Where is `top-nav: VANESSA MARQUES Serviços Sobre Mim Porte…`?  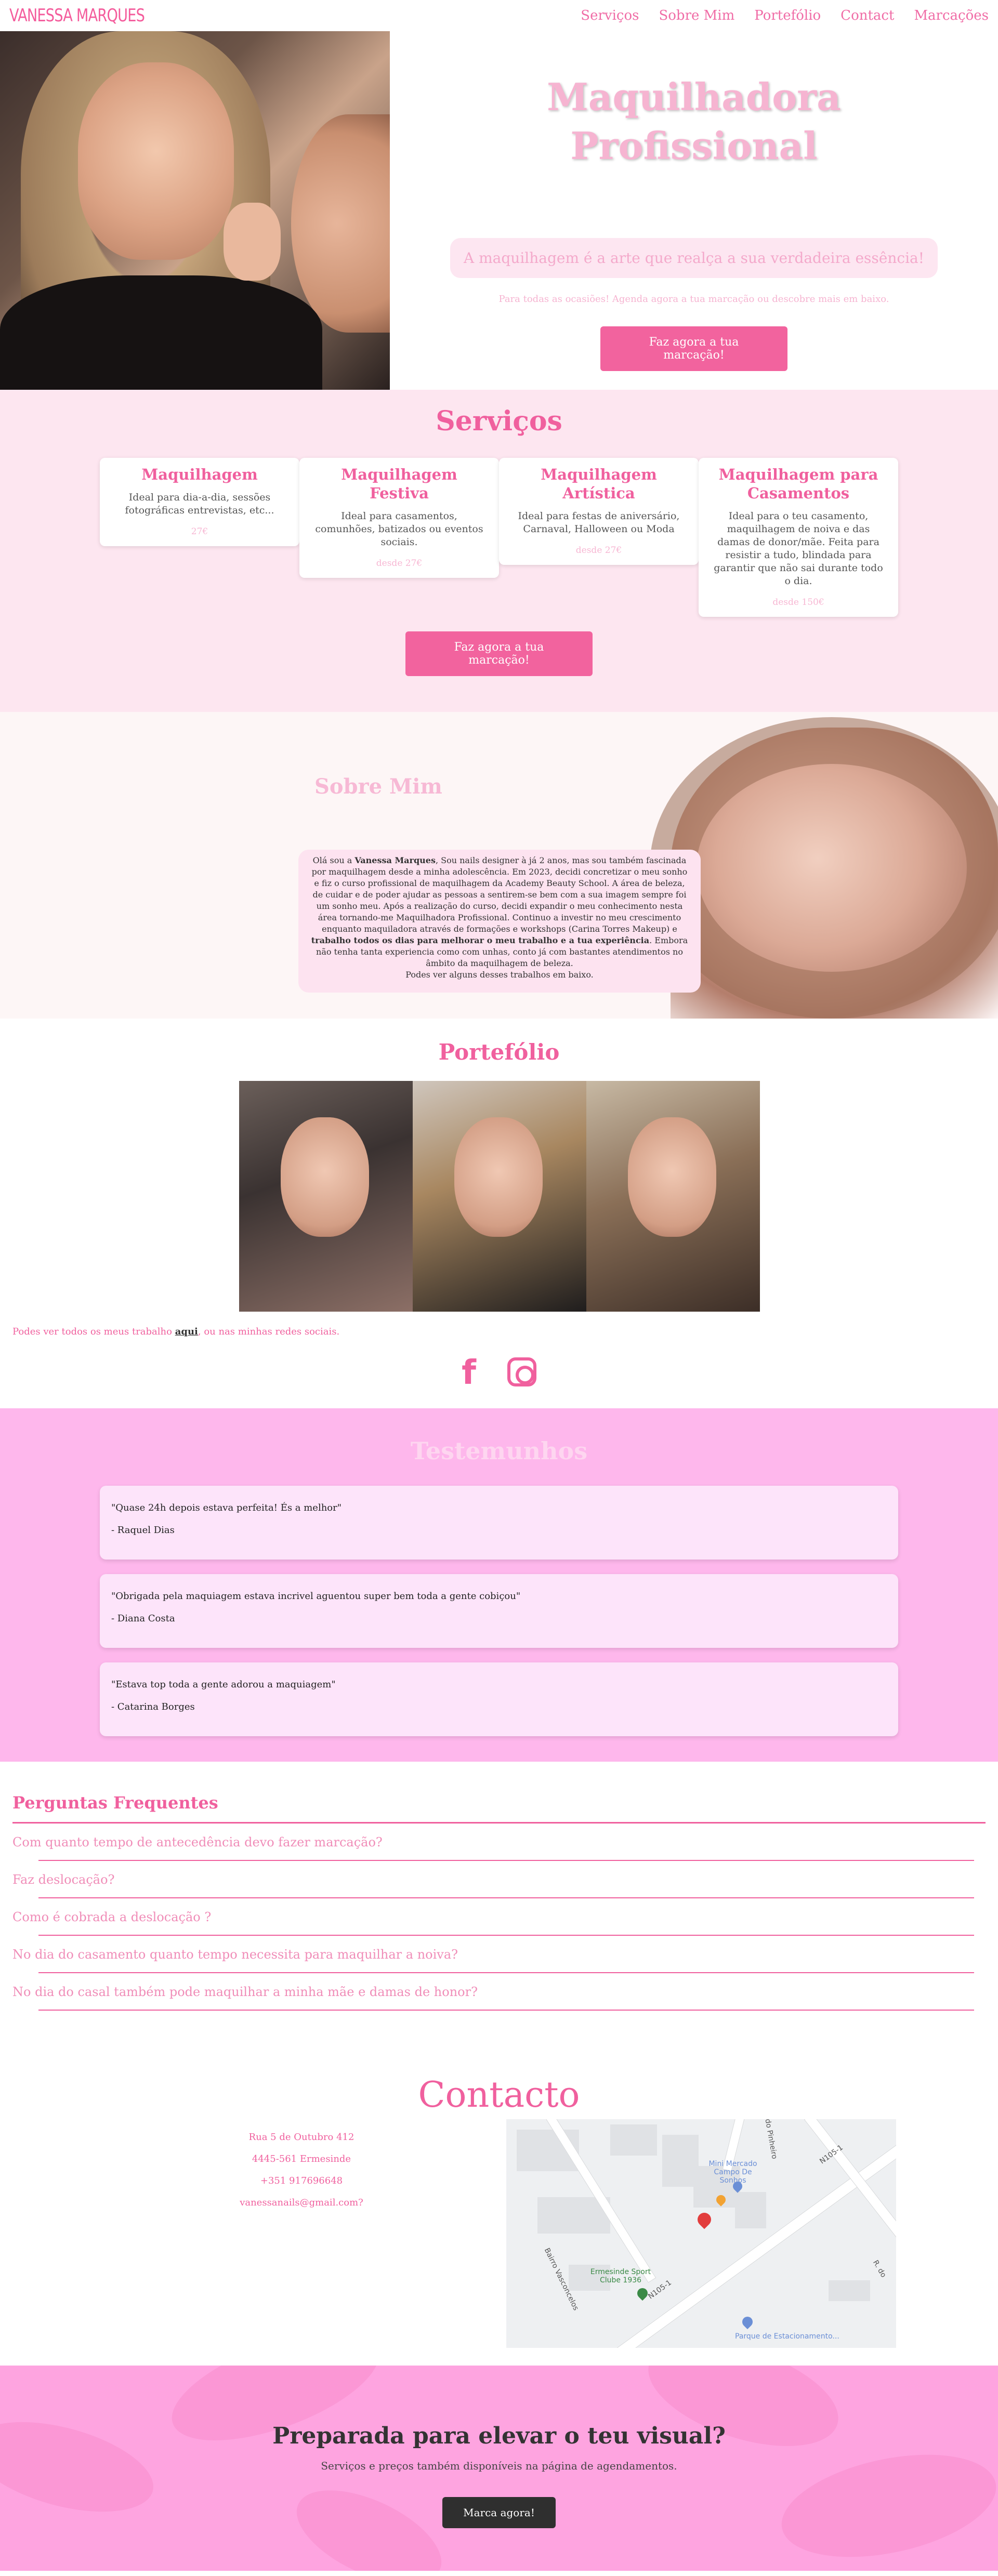
top-nav: VANESSA MARQUES Serviços Sobre Mim Porte… is located at coordinates (499, 15).